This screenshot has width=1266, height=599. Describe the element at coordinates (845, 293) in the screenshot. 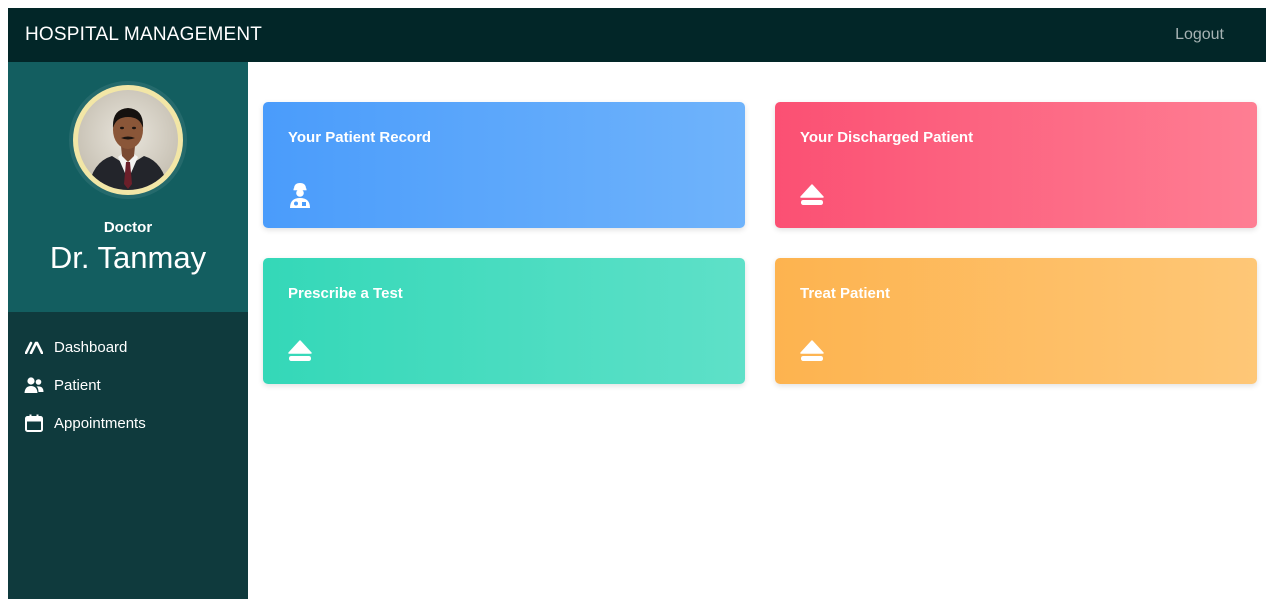

I see `card-title: Treat Patient` at that location.